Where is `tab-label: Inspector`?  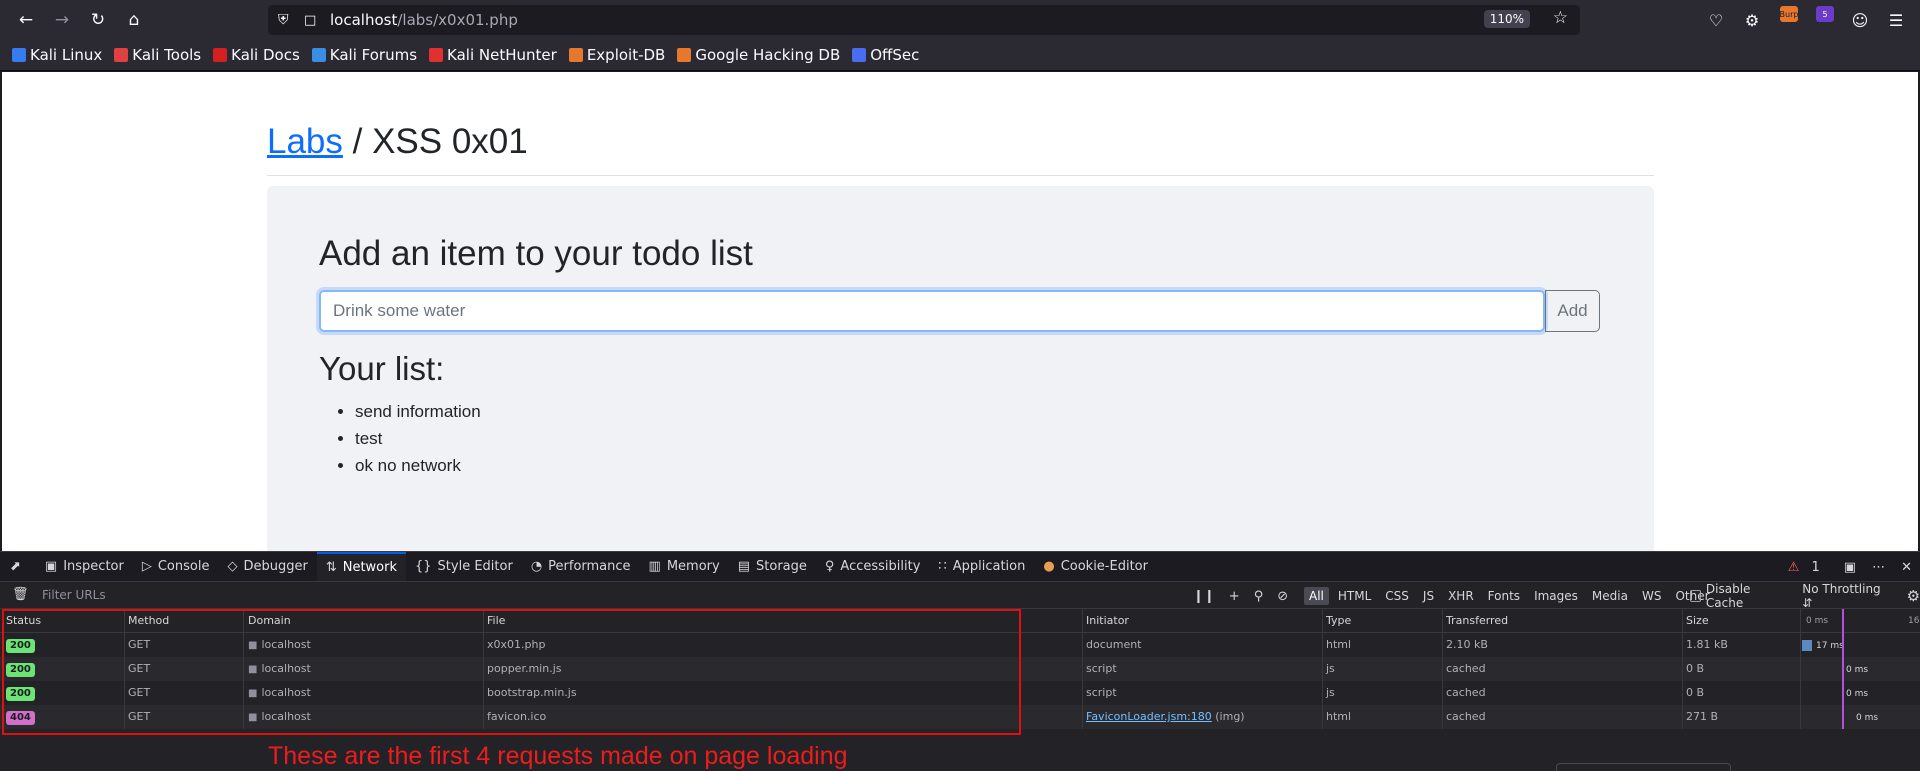
tab-label: Inspector is located at coordinates (93, 566).